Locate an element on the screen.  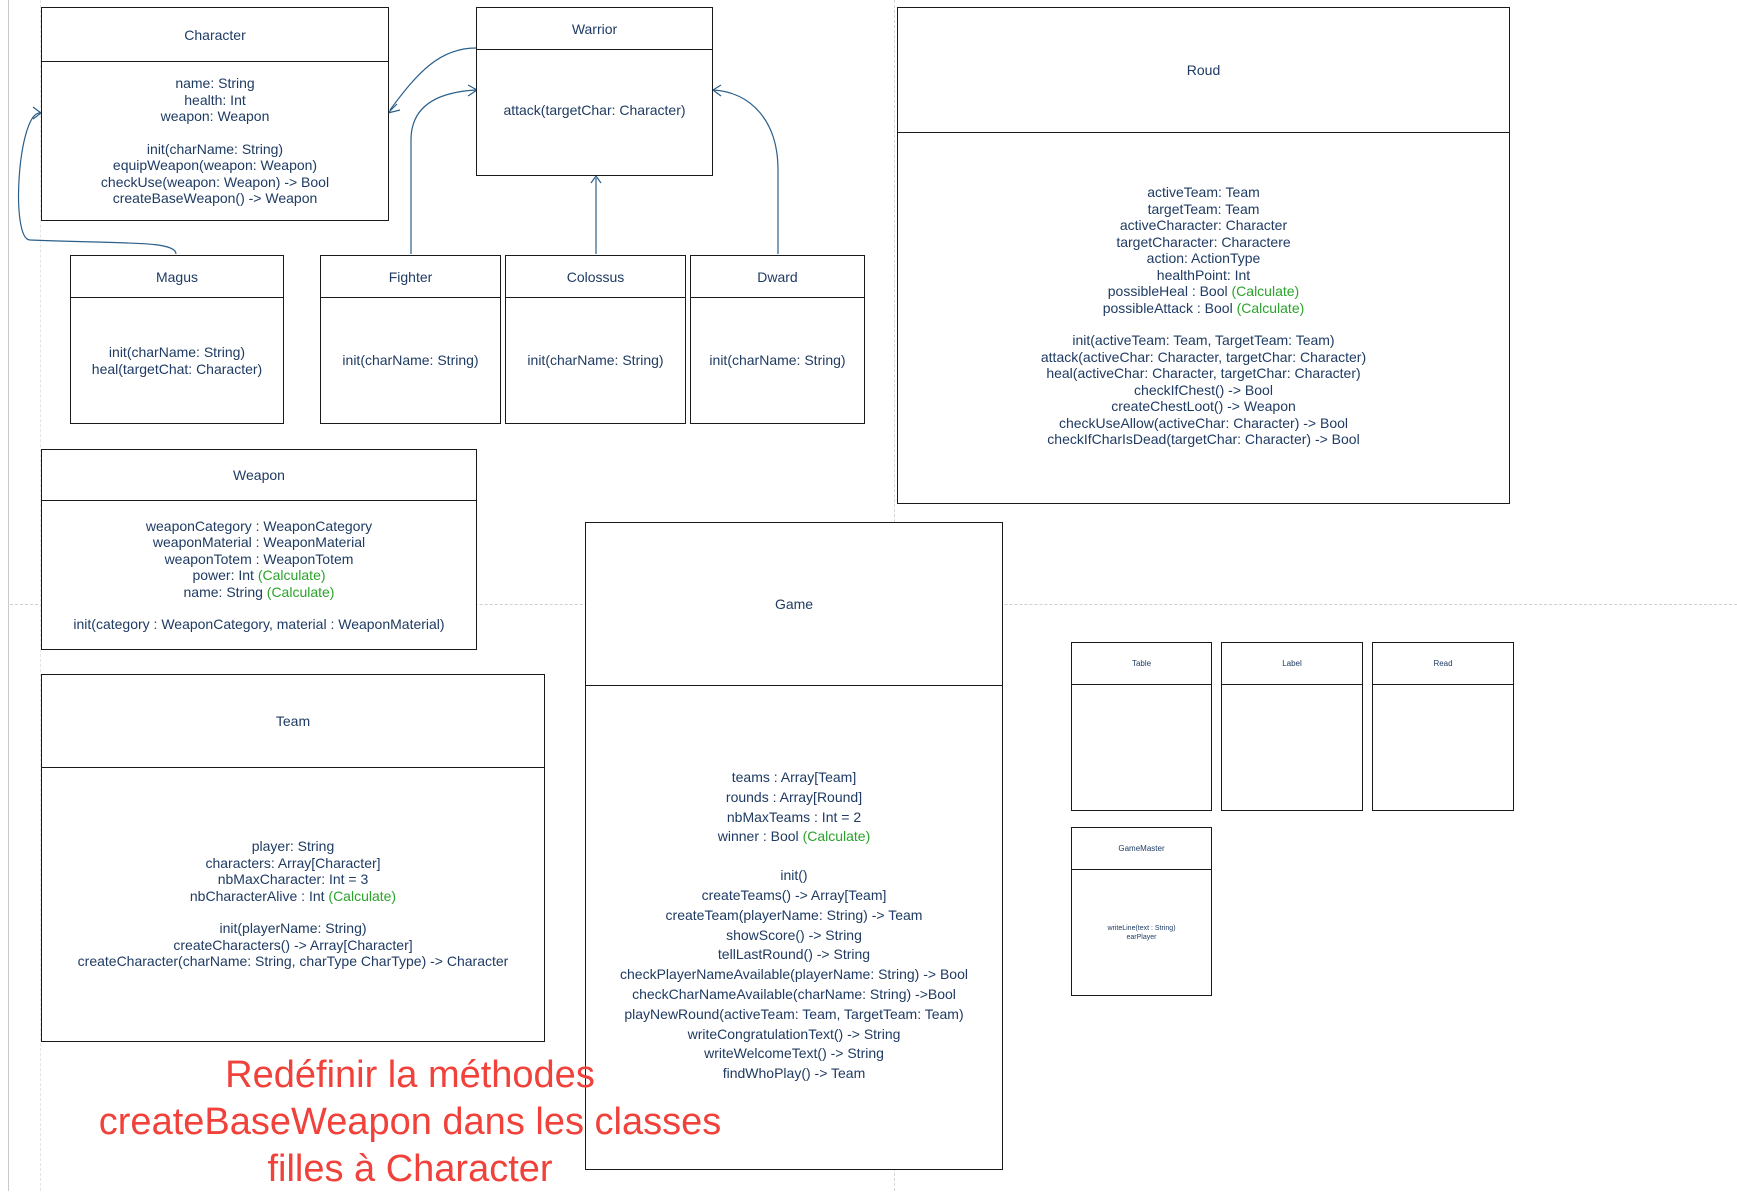
member-line: weaponMaterial : WeaponMaterial is located at coordinates (259, 542).